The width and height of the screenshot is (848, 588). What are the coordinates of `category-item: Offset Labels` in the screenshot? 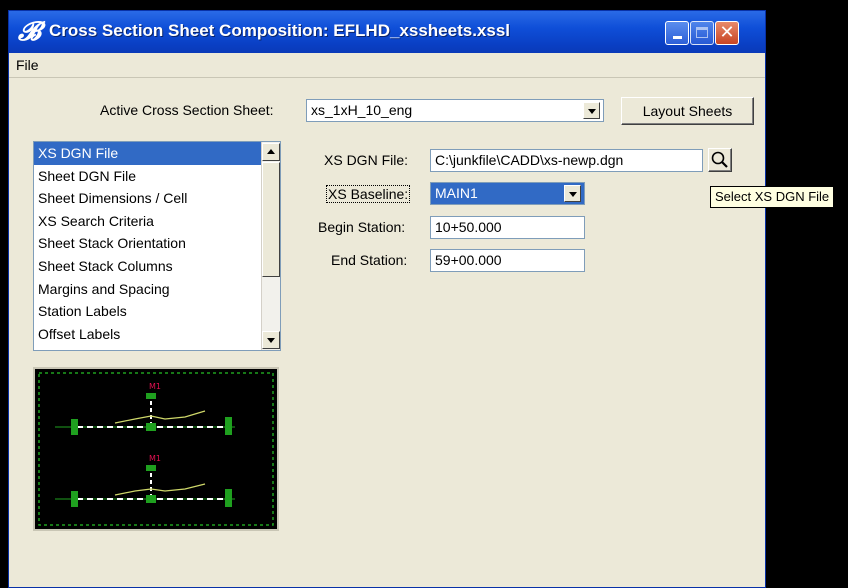 It's located at (157, 334).